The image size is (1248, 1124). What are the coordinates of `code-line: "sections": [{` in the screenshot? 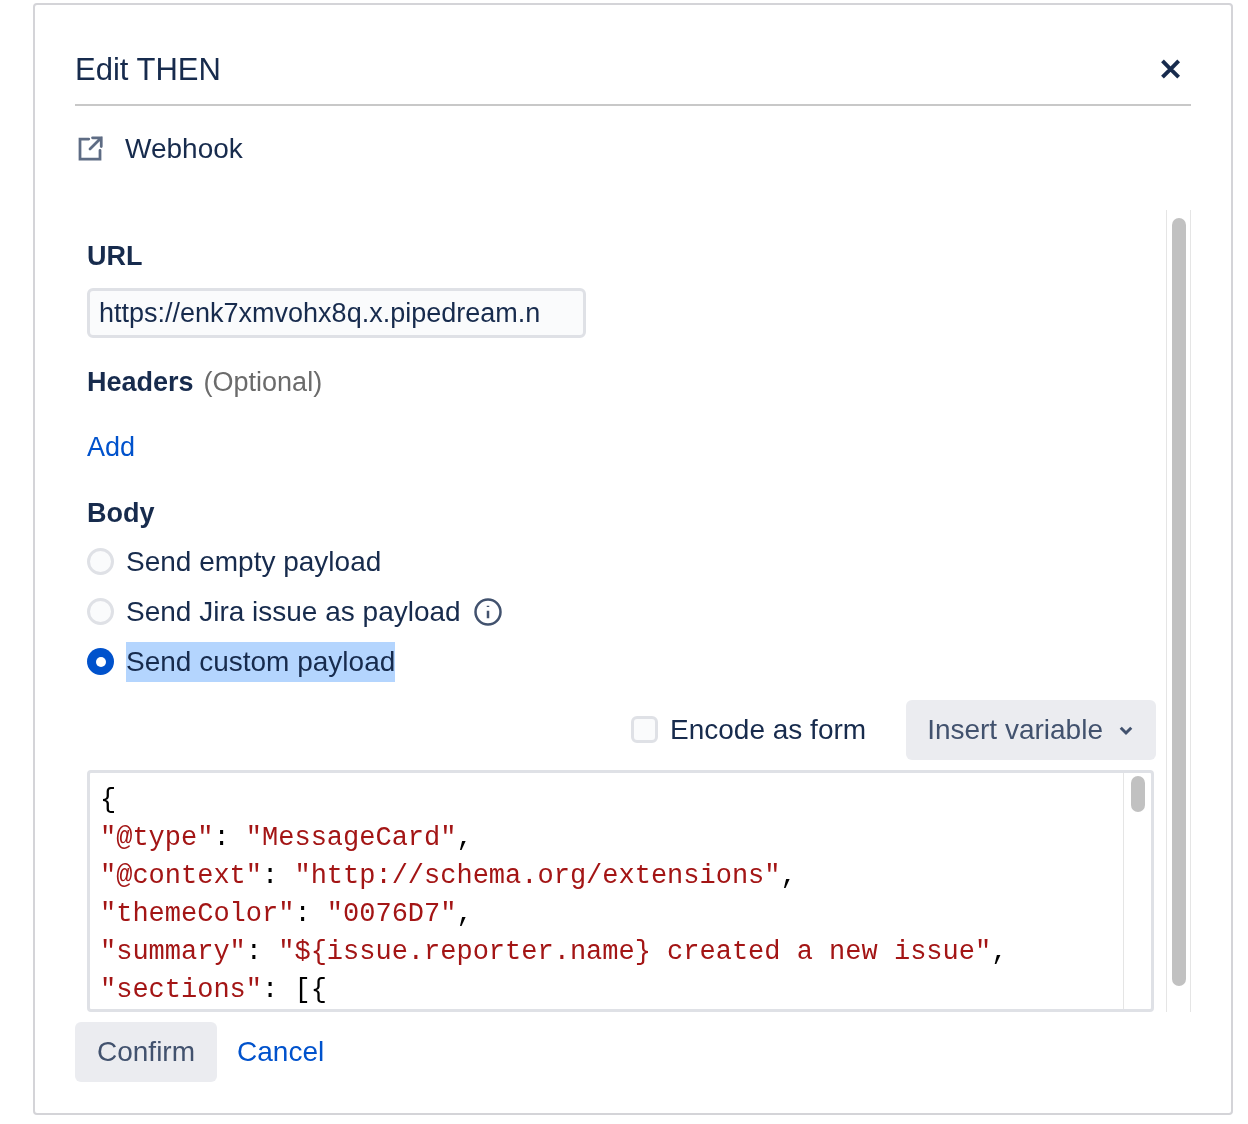 It's located at (214, 990).